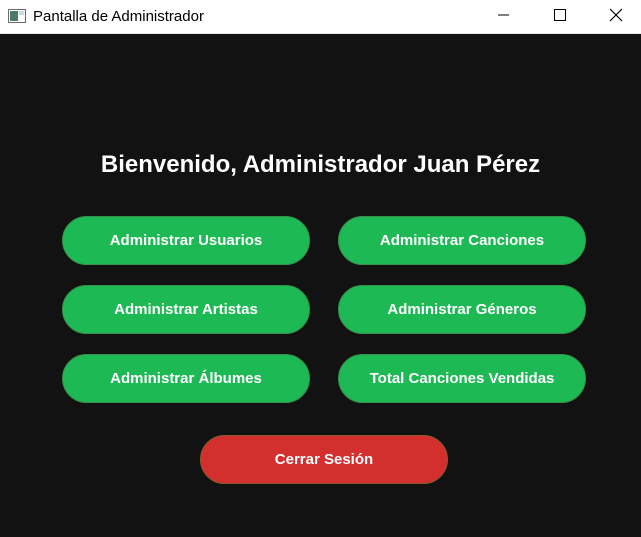  What do you see at coordinates (462, 378) in the screenshot?
I see `total-songs-sold-button: Total Canciones Vendidas` at bounding box center [462, 378].